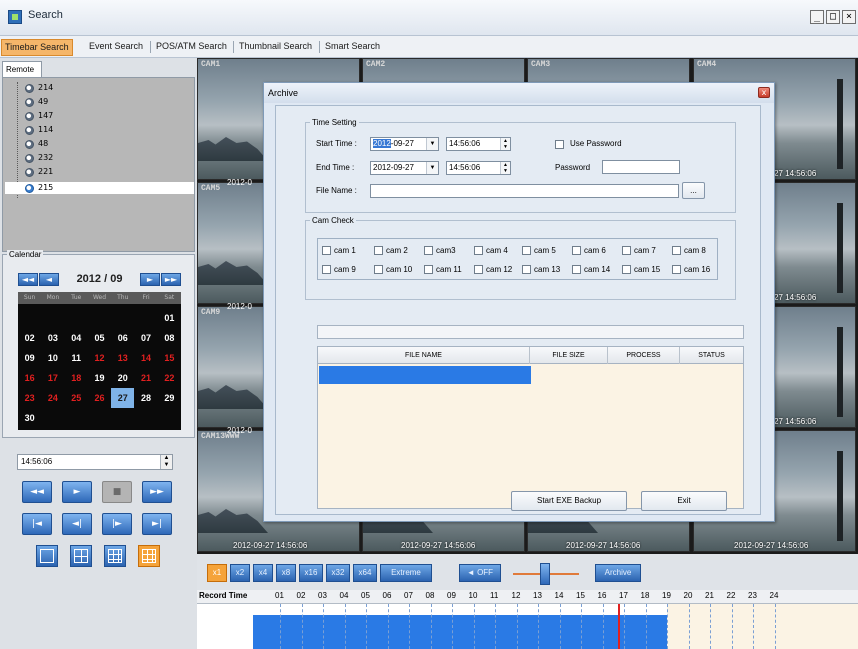 This screenshot has height=649, width=858. I want to click on layout-16-icon, so click(149, 556).